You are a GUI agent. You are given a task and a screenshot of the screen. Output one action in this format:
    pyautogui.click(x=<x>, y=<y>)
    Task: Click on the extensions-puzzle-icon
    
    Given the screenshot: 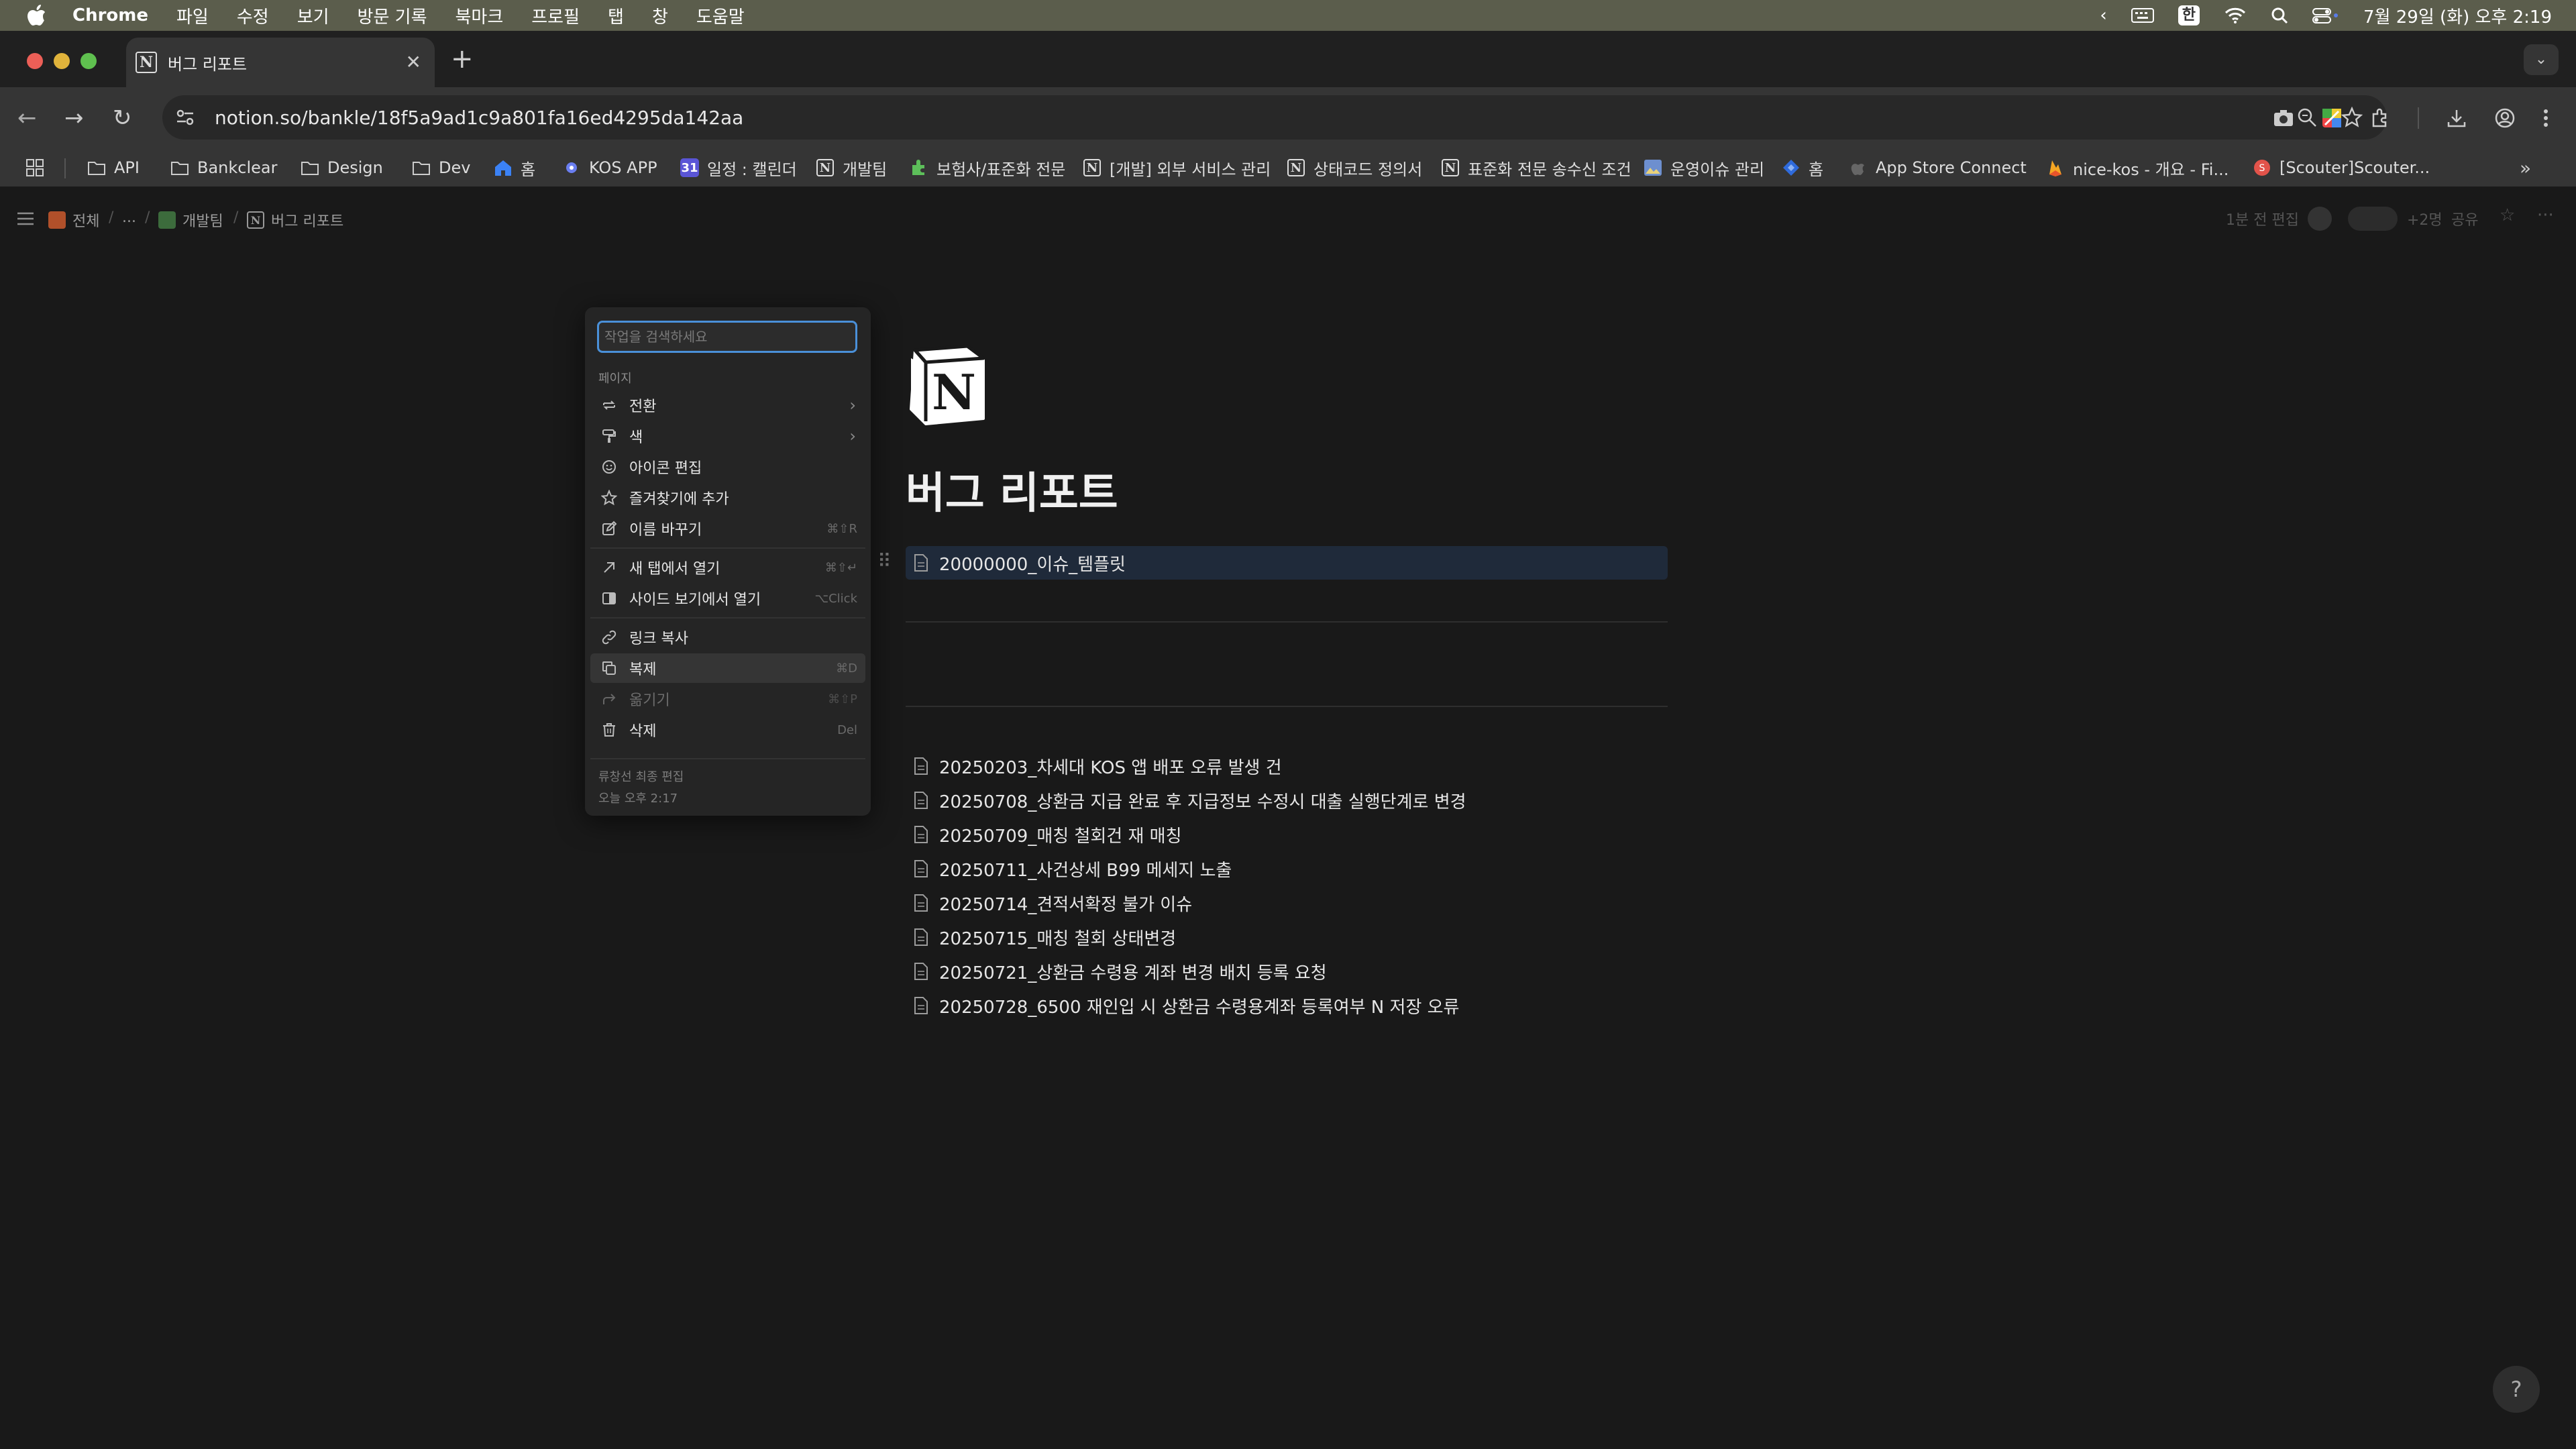 What is the action you would take?
    pyautogui.click(x=2380, y=118)
    